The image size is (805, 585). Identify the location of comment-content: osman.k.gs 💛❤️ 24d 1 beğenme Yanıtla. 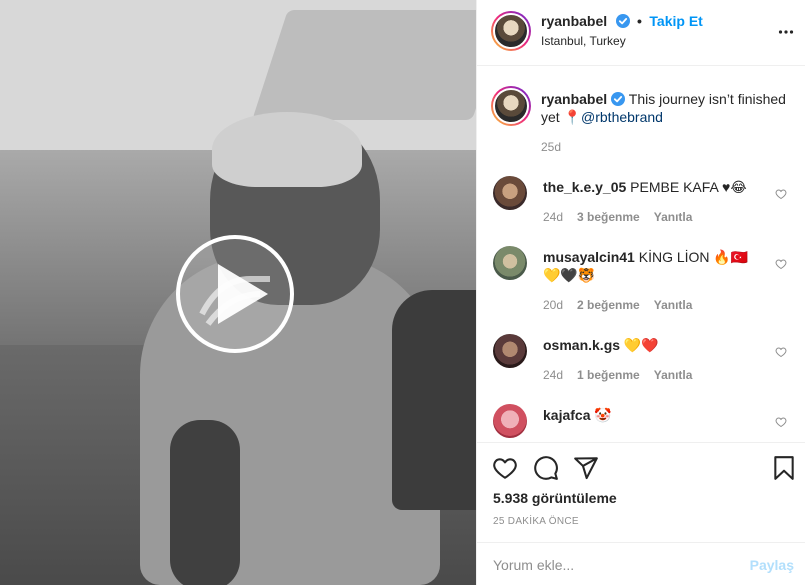
(654, 358).